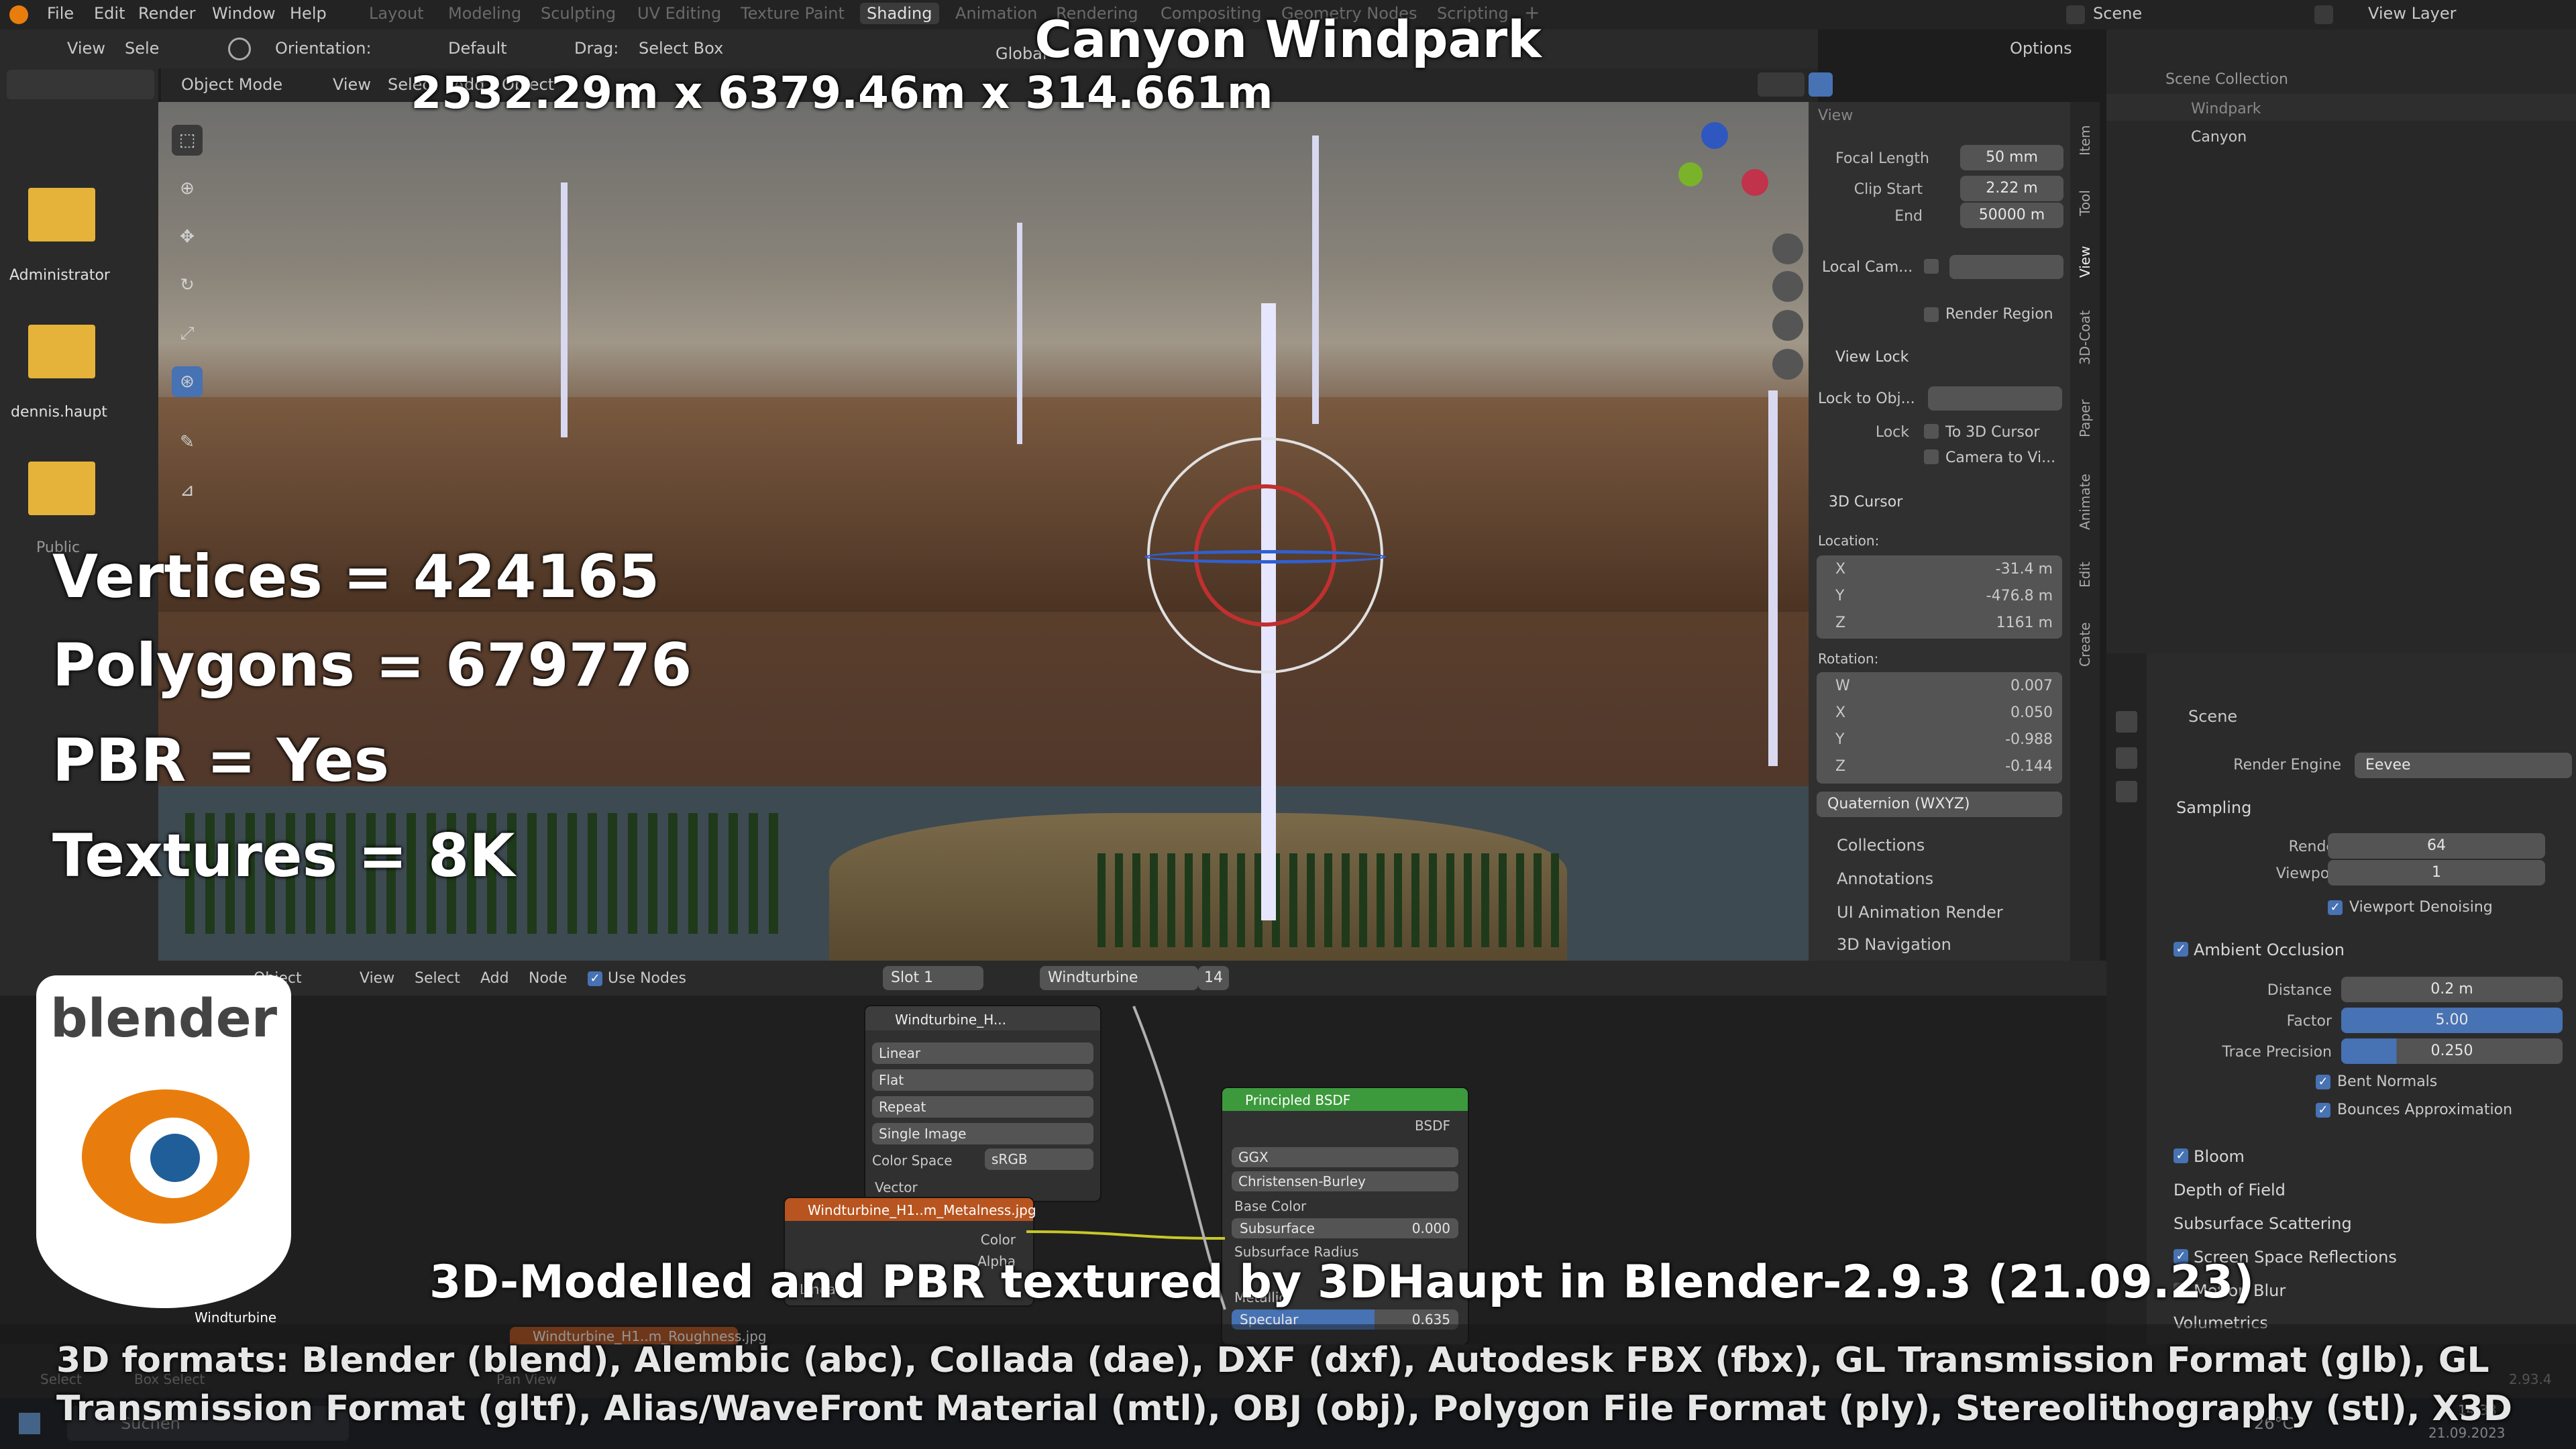 This screenshot has width=2576, height=1449. Describe the element at coordinates (2323, 1110) in the screenshot. I see `bounces-checkbox: ✓` at that location.